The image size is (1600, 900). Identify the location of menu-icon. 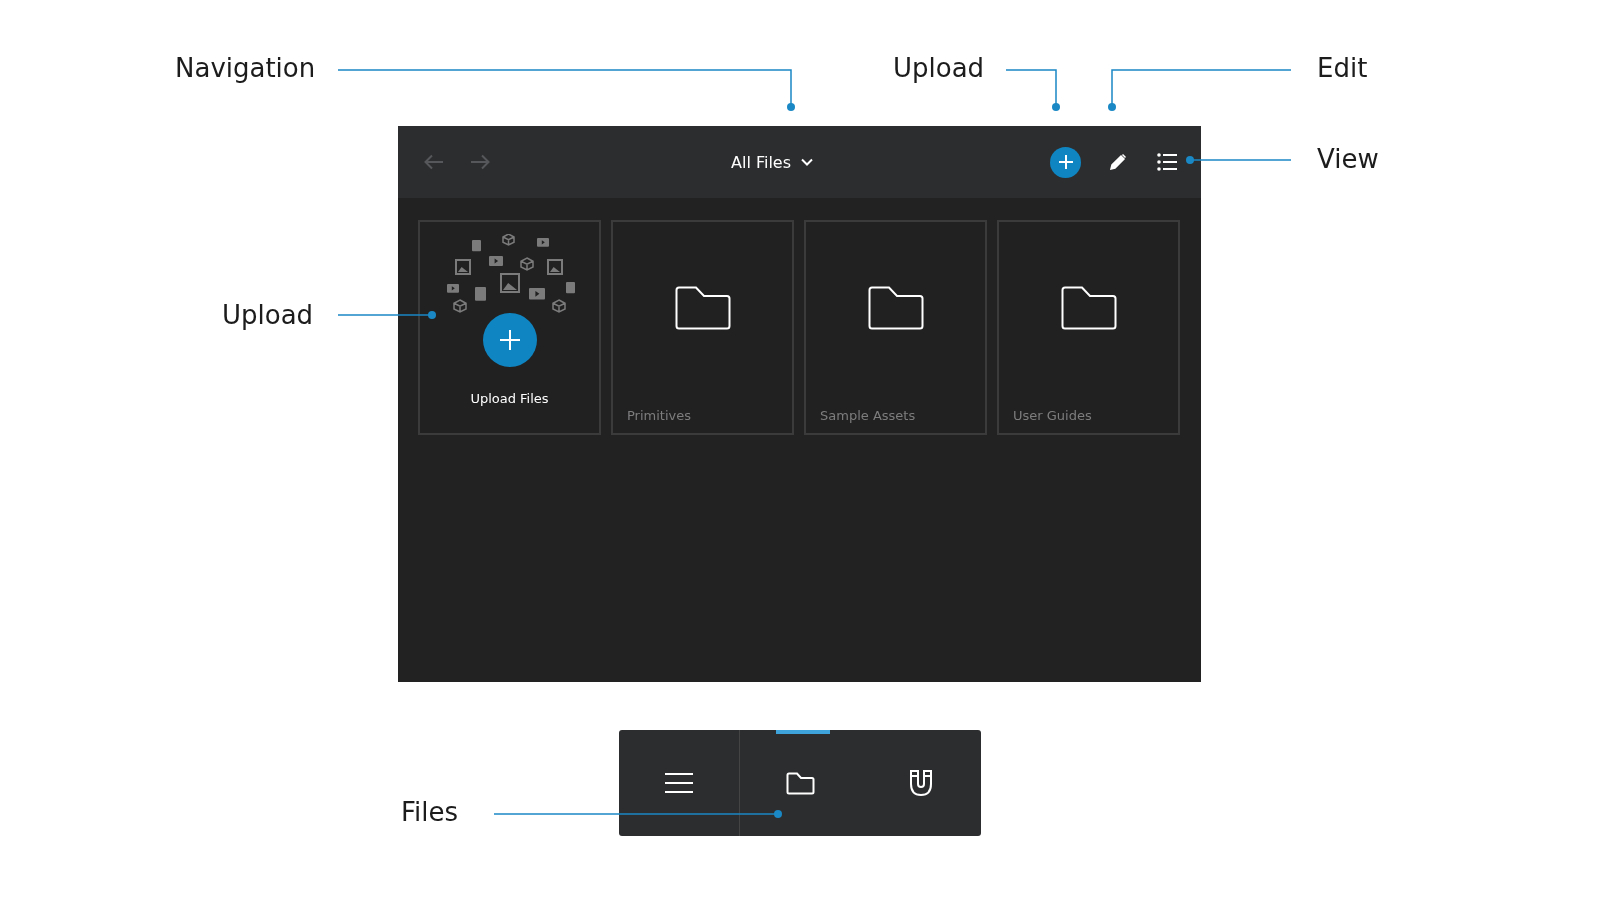
(678, 783).